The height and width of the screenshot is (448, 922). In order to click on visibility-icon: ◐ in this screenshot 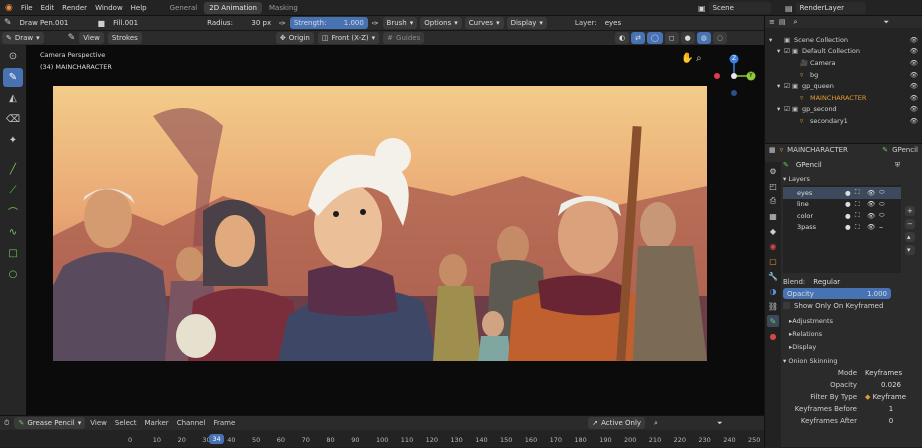, I will do `click(622, 38)`.